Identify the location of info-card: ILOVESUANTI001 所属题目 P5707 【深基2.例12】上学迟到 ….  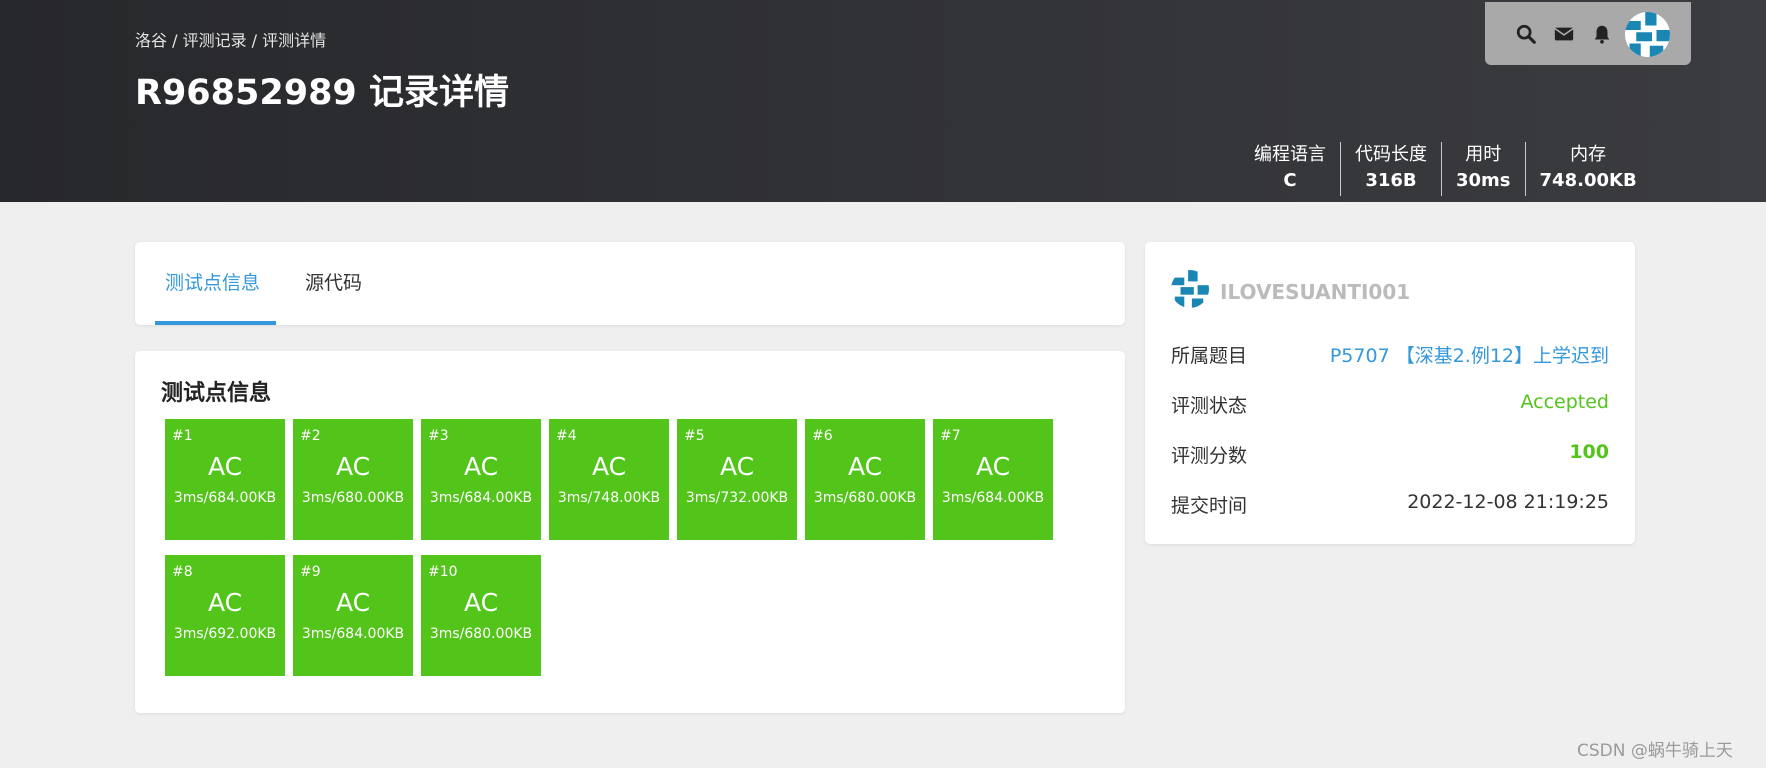
(1390, 393).